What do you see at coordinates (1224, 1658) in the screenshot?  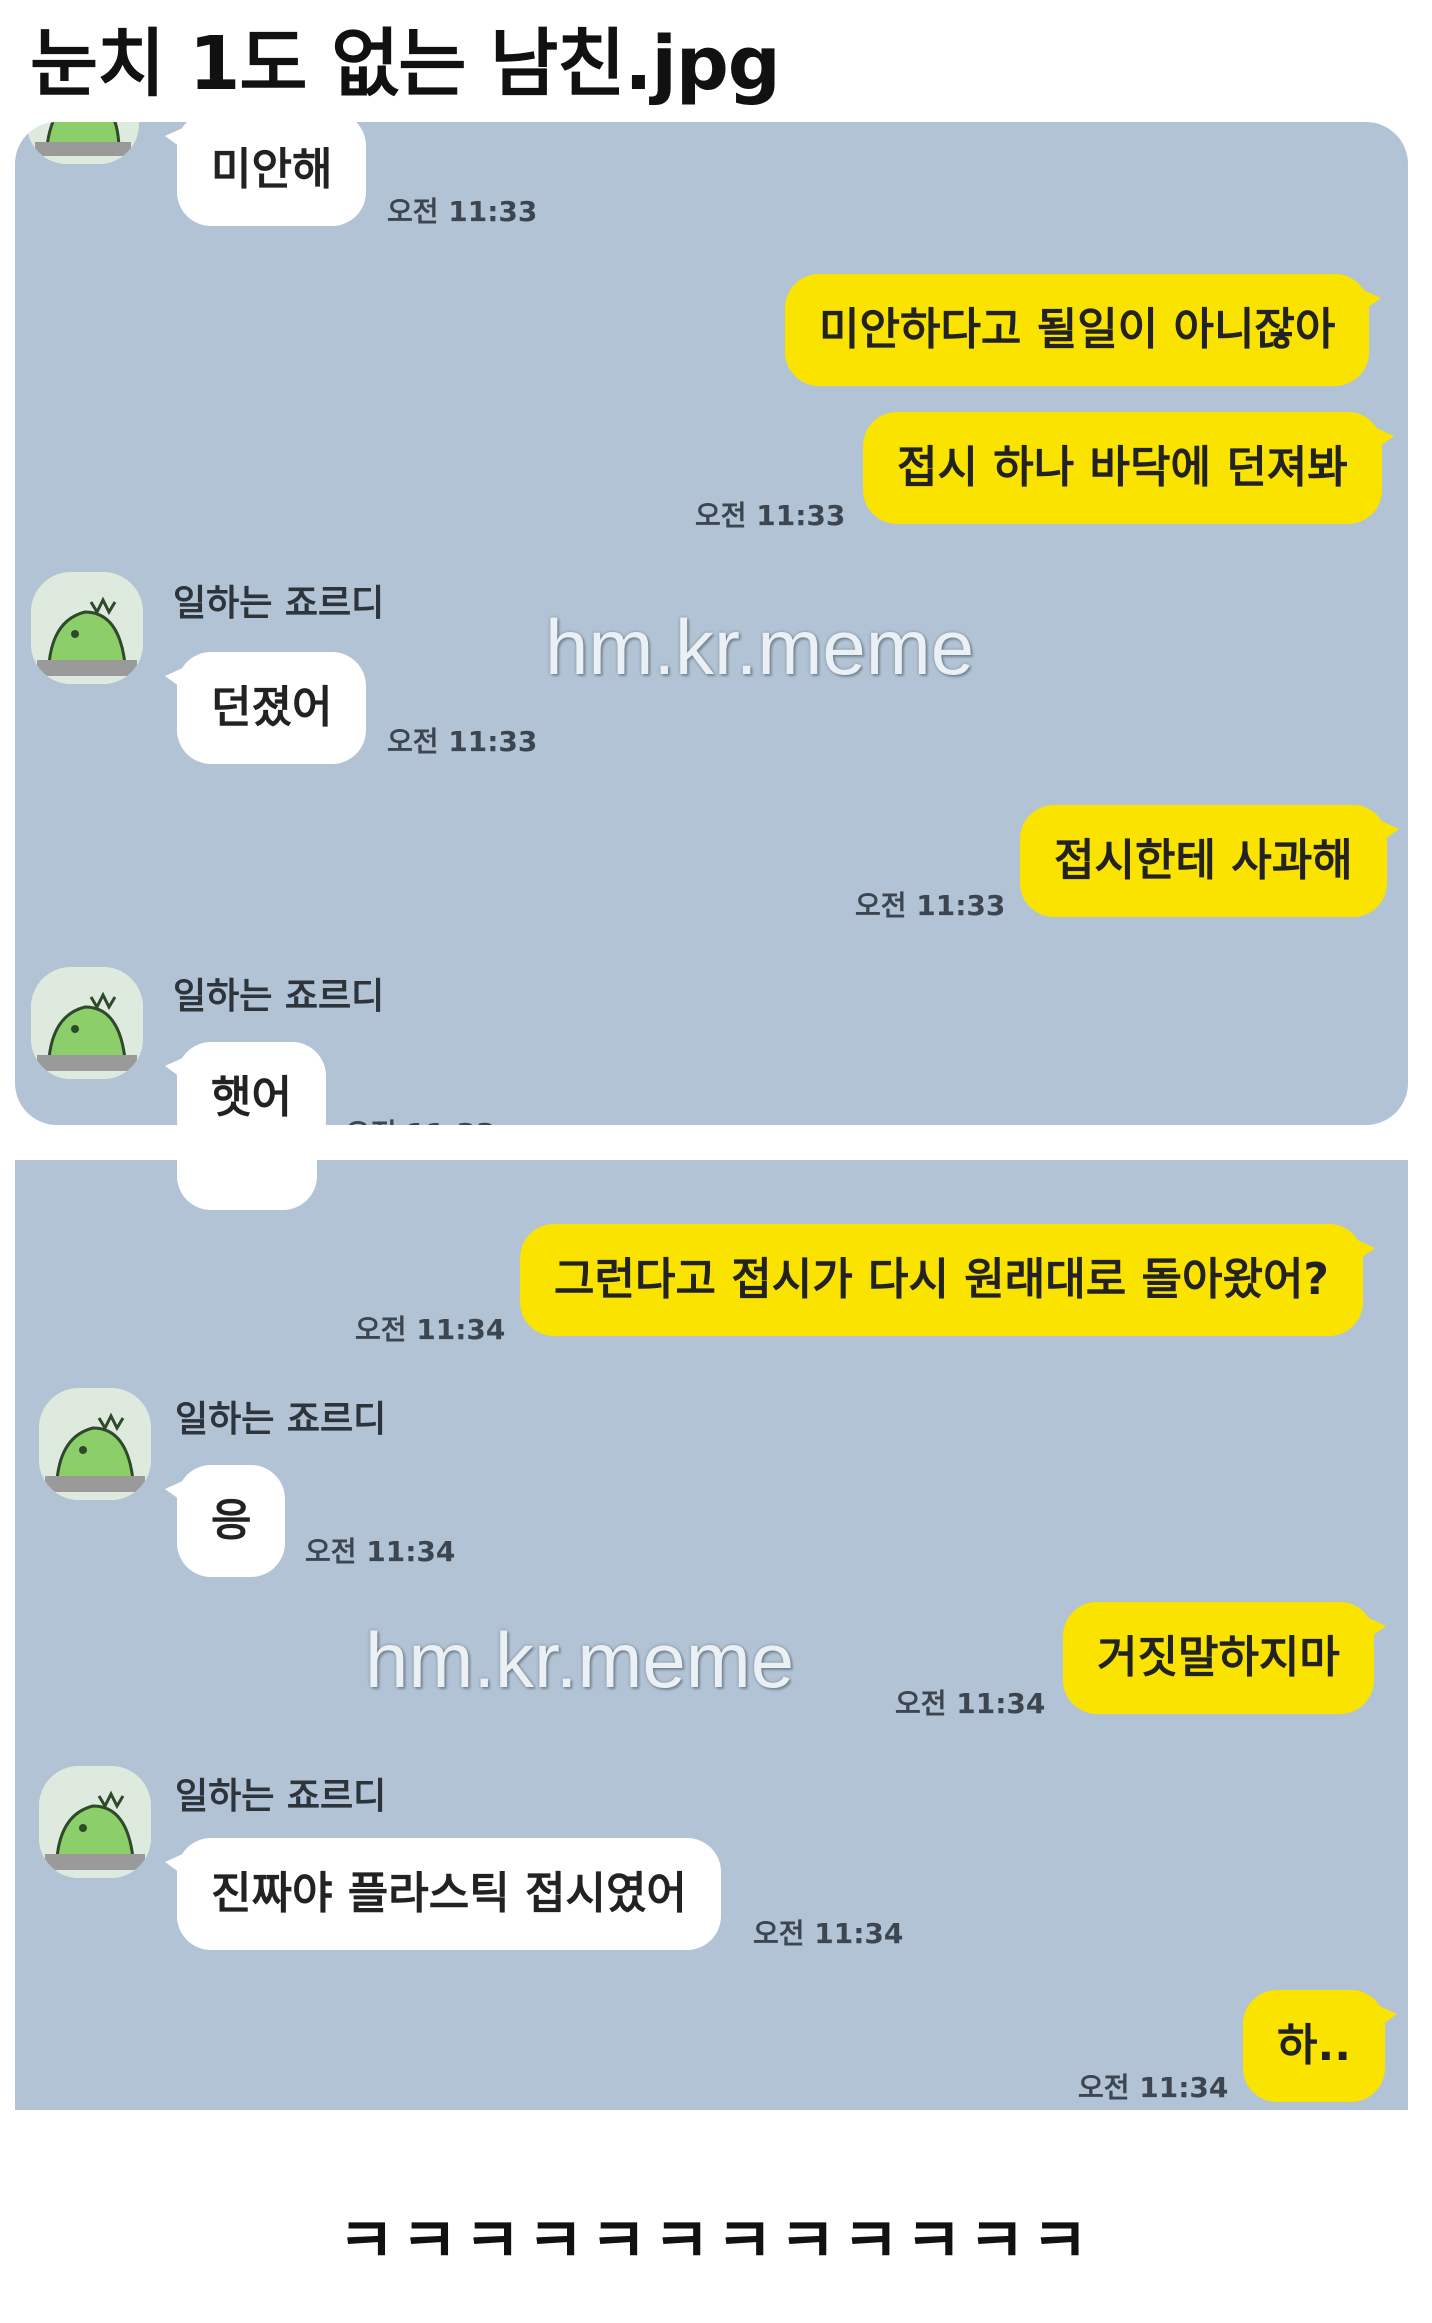 I see `message-bubble: 거짓말하지마` at bounding box center [1224, 1658].